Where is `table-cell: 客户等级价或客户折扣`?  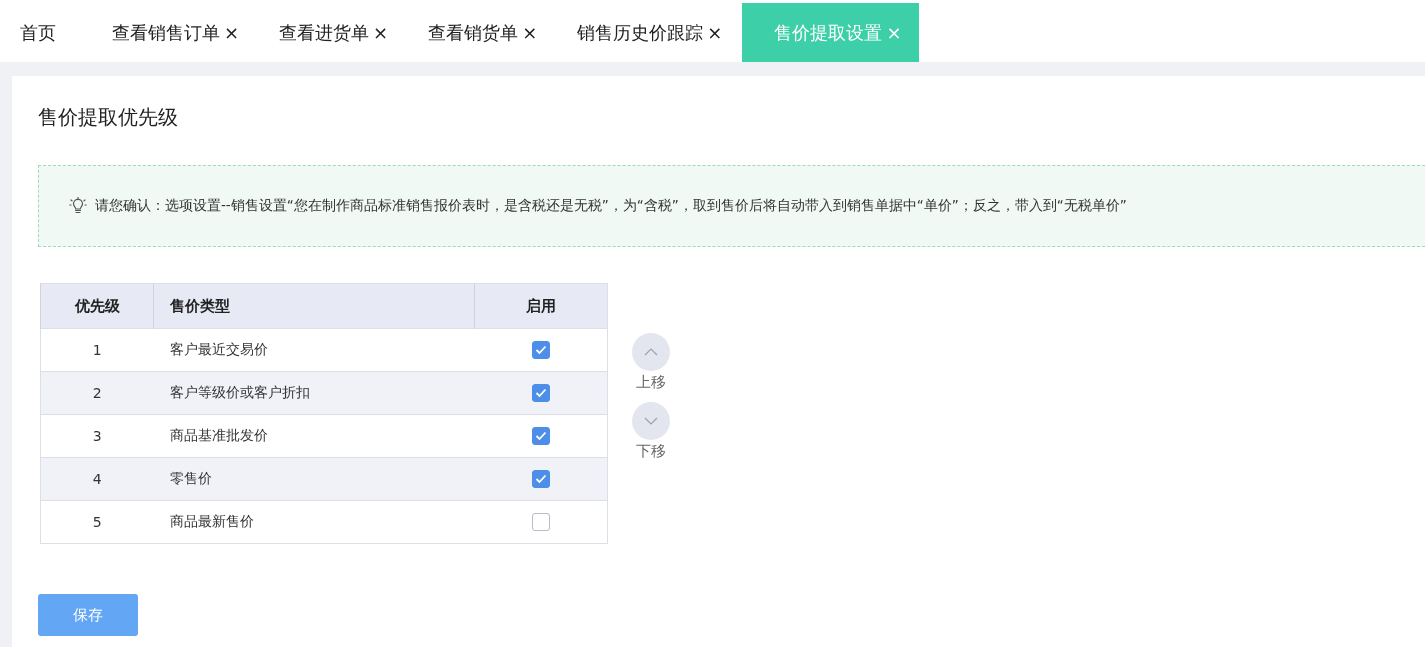 table-cell: 客户等级价或客户折扣 is located at coordinates (314, 393).